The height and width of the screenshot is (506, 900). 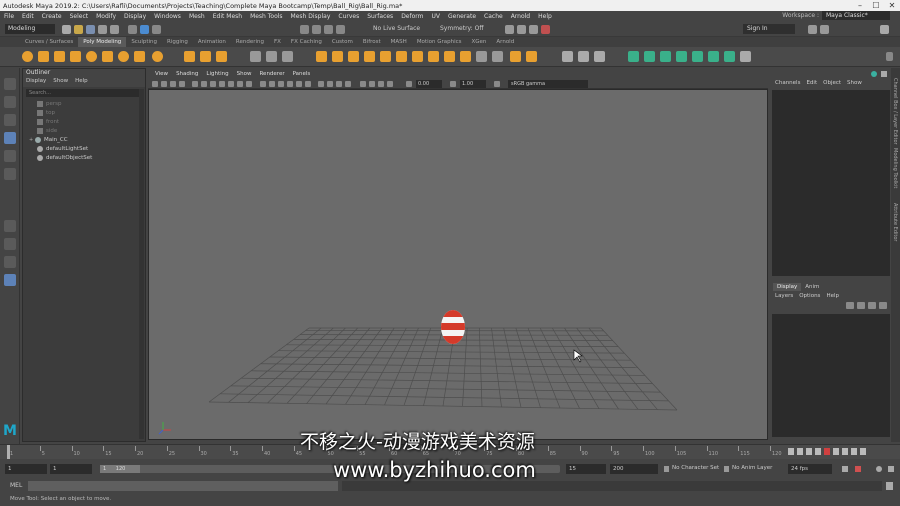 What do you see at coordinates (449, 56) in the screenshot?
I see `quad-draw-icon` at bounding box center [449, 56].